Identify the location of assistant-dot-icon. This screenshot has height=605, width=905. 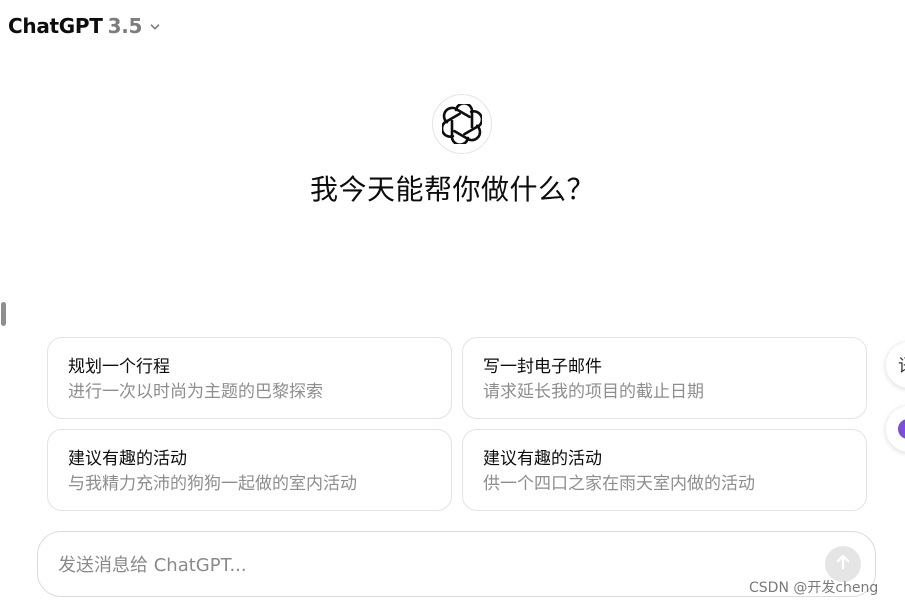
(901, 429).